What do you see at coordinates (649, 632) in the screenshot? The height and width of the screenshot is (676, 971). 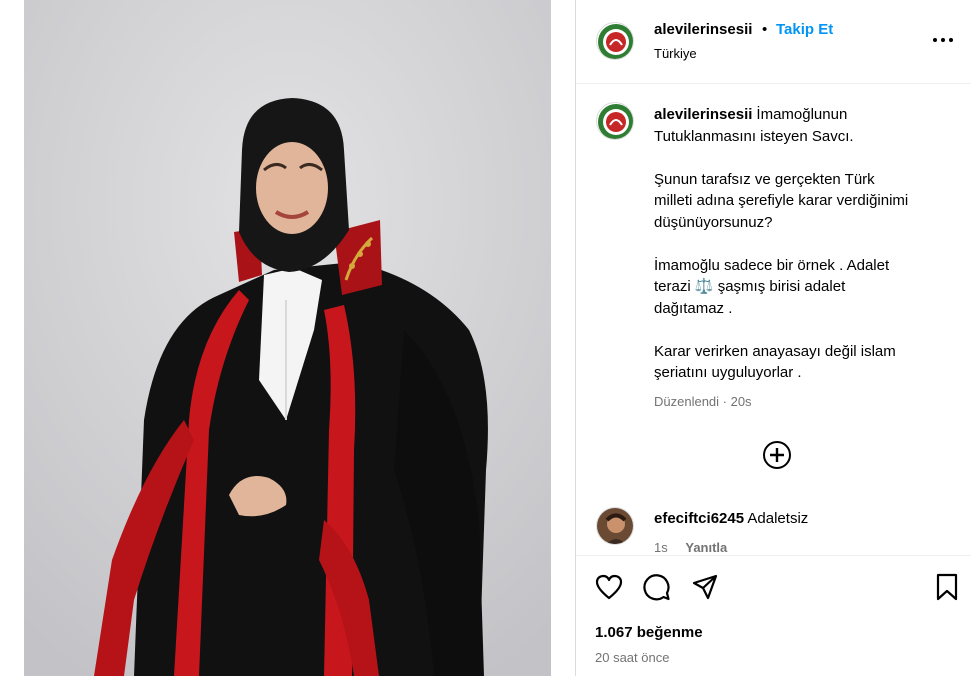 I see `likes-count: 1.067 beğenme` at bounding box center [649, 632].